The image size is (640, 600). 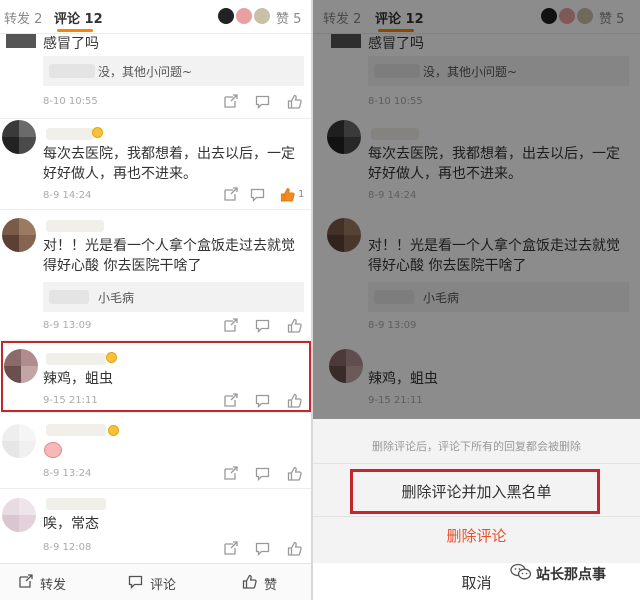 I want to click on comment-time: 8-9 13:09, so click(x=67, y=325).